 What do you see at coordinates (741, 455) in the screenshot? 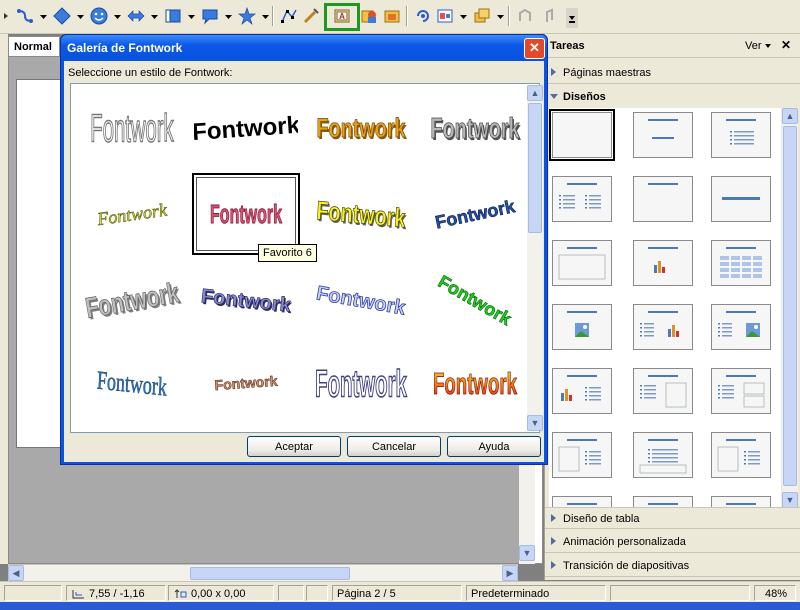
I see `layout-title-list-box2` at bounding box center [741, 455].